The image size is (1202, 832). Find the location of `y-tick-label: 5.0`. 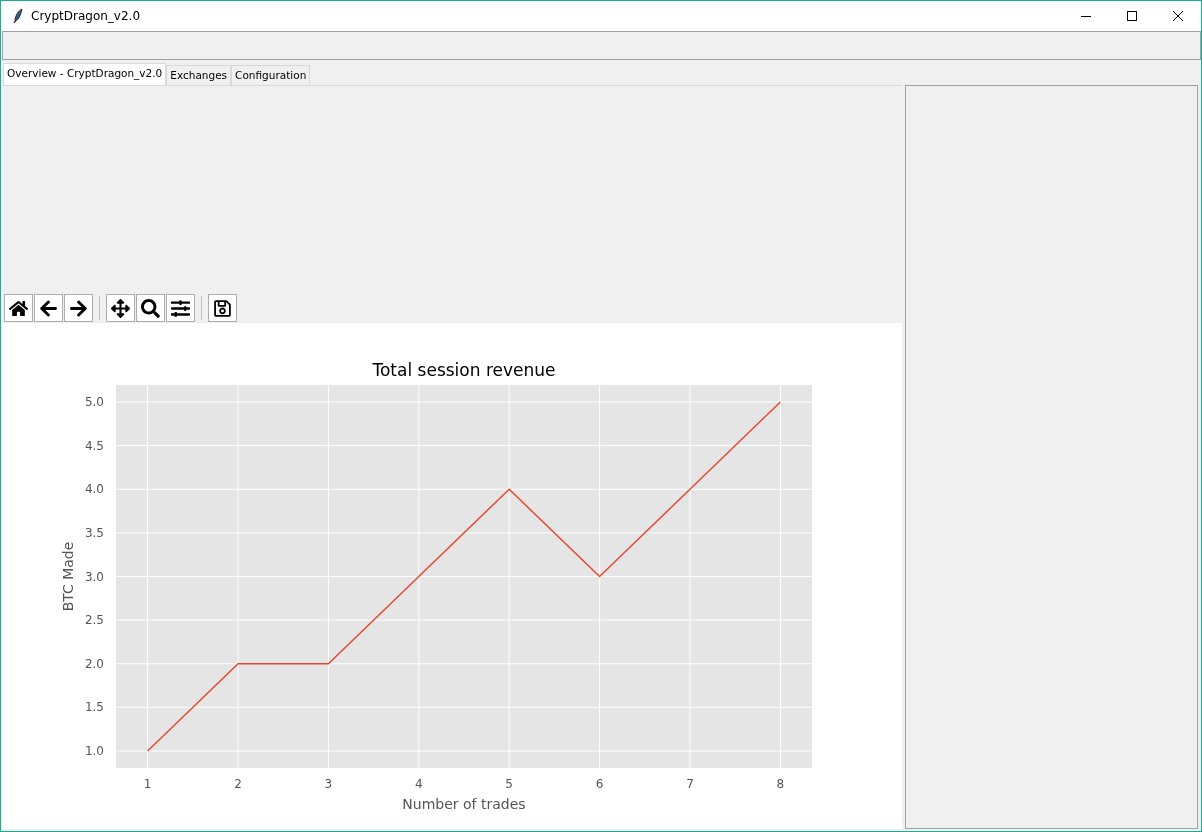

y-tick-label: 5.0 is located at coordinates (94, 402).